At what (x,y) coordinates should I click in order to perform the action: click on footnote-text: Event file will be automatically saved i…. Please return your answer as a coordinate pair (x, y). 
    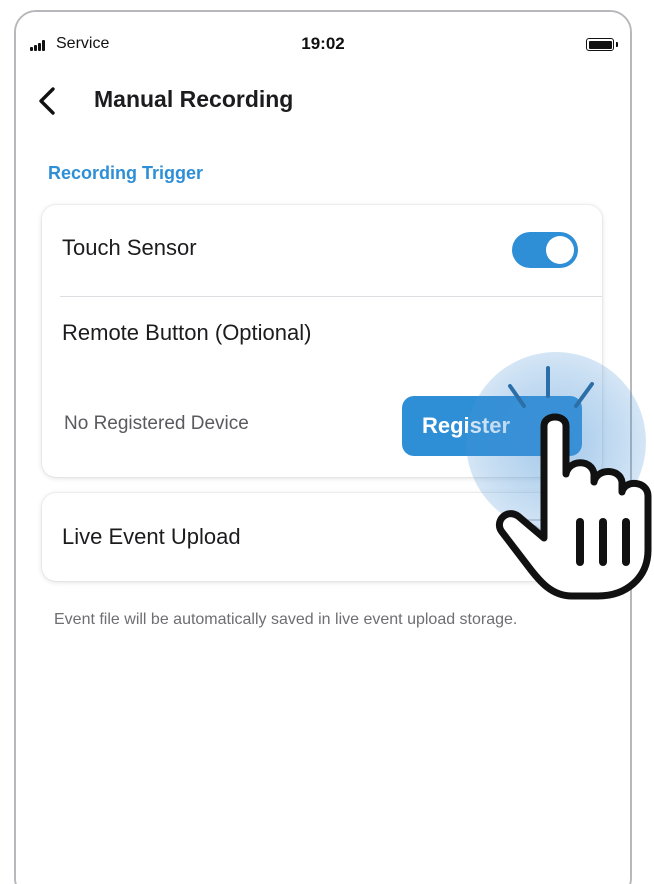
    Looking at the image, I should click on (286, 619).